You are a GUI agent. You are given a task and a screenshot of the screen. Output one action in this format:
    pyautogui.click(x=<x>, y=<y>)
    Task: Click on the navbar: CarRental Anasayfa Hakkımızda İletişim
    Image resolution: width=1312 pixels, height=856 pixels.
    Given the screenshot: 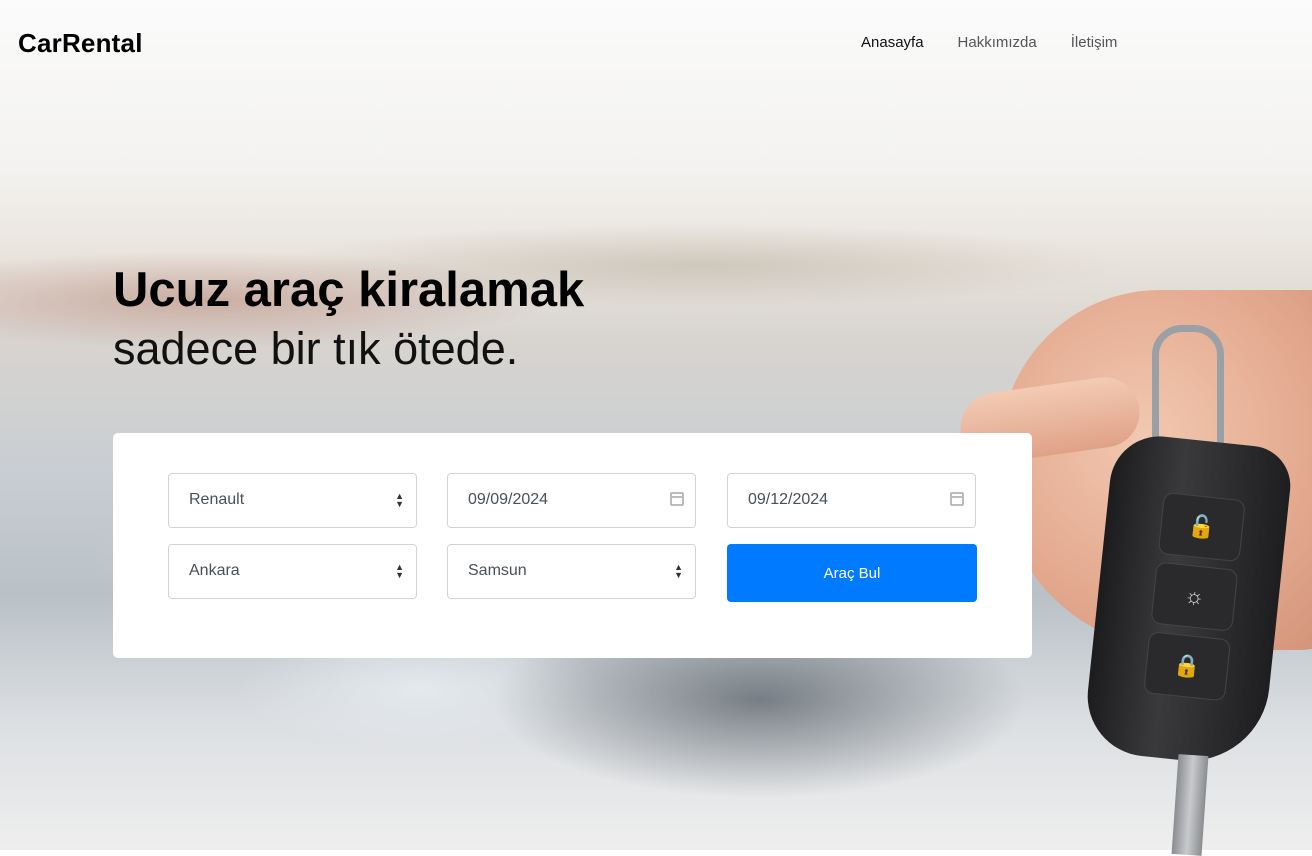 What is the action you would take?
    pyautogui.click(x=656, y=43)
    